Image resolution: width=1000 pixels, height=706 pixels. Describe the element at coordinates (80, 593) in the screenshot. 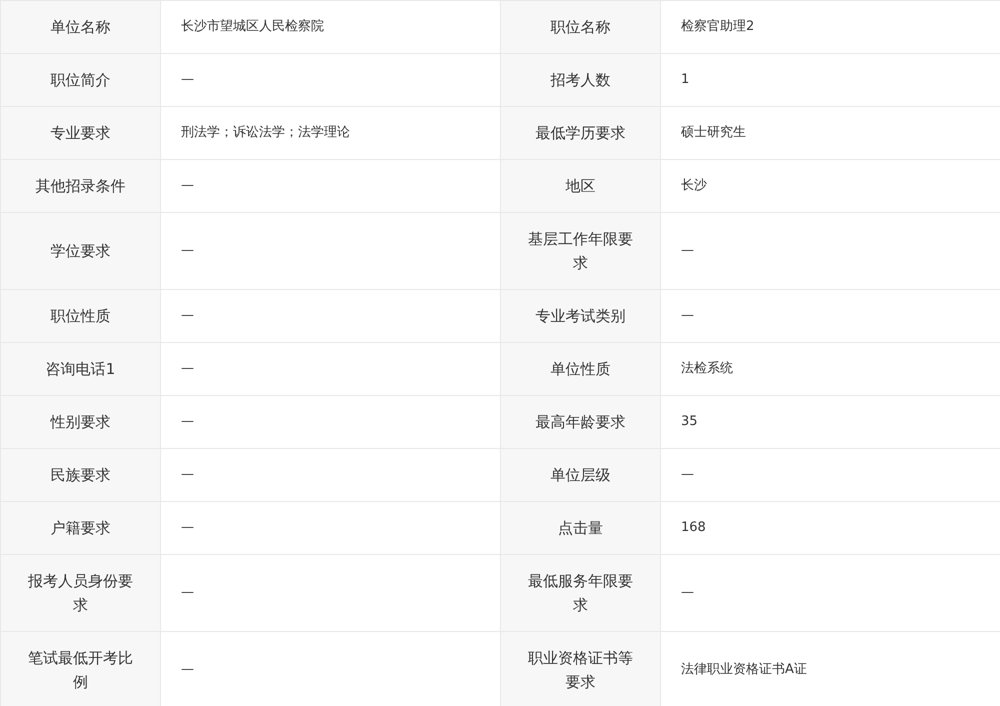

I see `field-label: 报考人员身份要求` at that location.